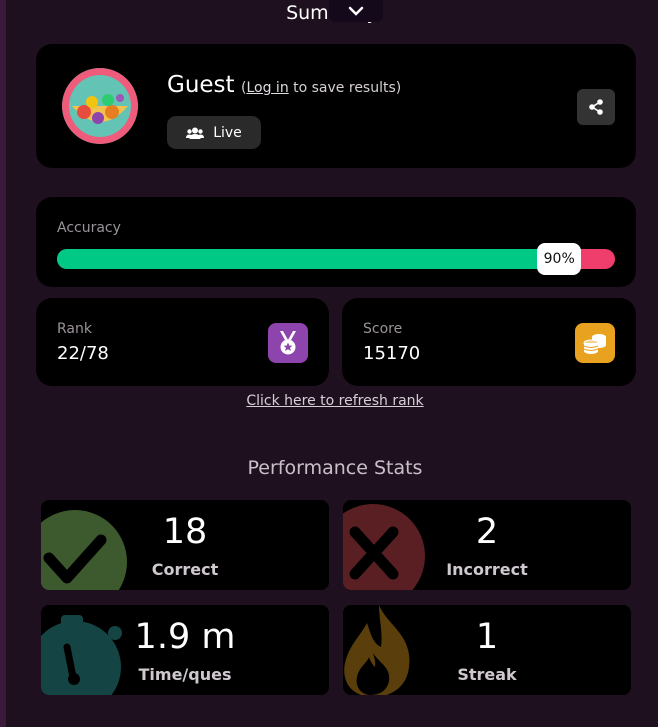 The image size is (658, 727). I want to click on accuracy-value: 90%, so click(559, 259).